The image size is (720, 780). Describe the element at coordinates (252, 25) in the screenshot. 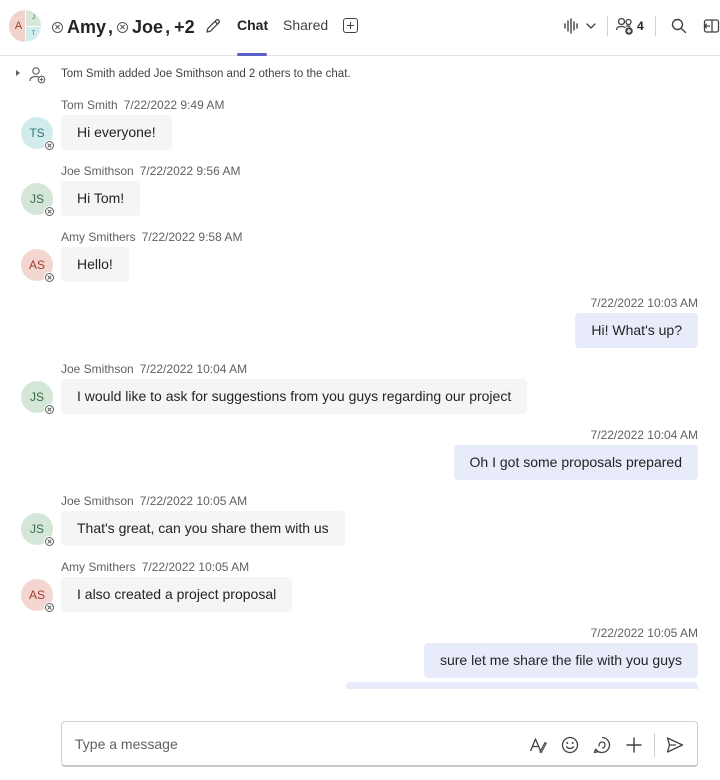

I see `tab-chat: Chat` at that location.